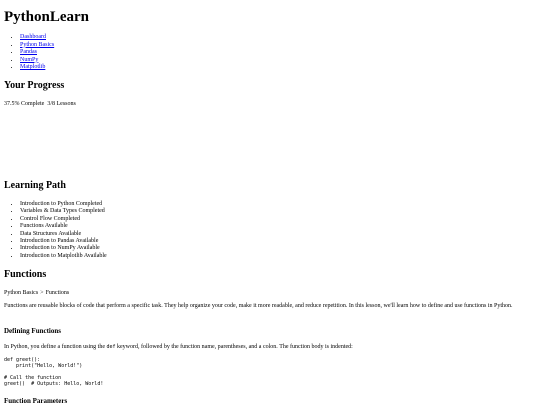  I want to click on nav-item-pandas: Pandas, so click(37, 53).